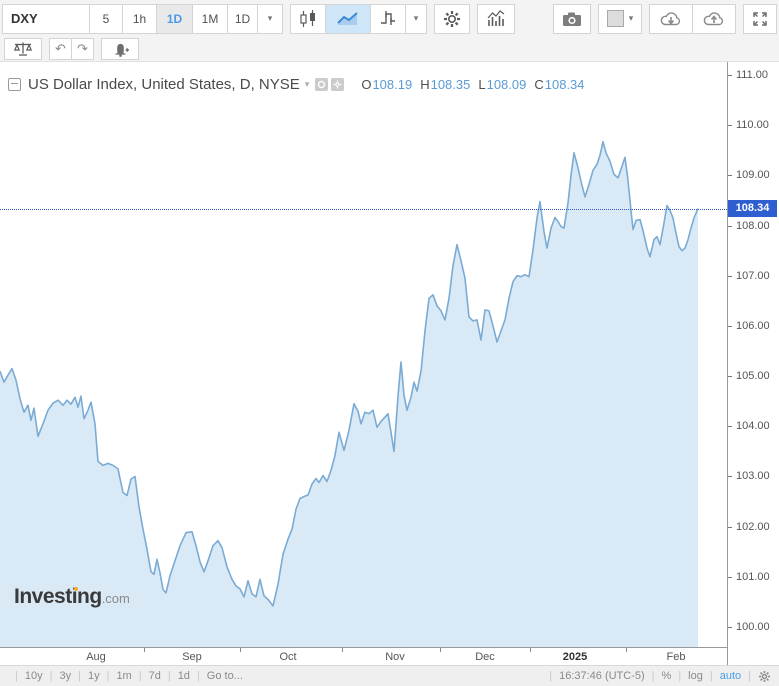 The height and width of the screenshot is (686, 779). I want to click on price-axis-label: 107.00, so click(753, 275).